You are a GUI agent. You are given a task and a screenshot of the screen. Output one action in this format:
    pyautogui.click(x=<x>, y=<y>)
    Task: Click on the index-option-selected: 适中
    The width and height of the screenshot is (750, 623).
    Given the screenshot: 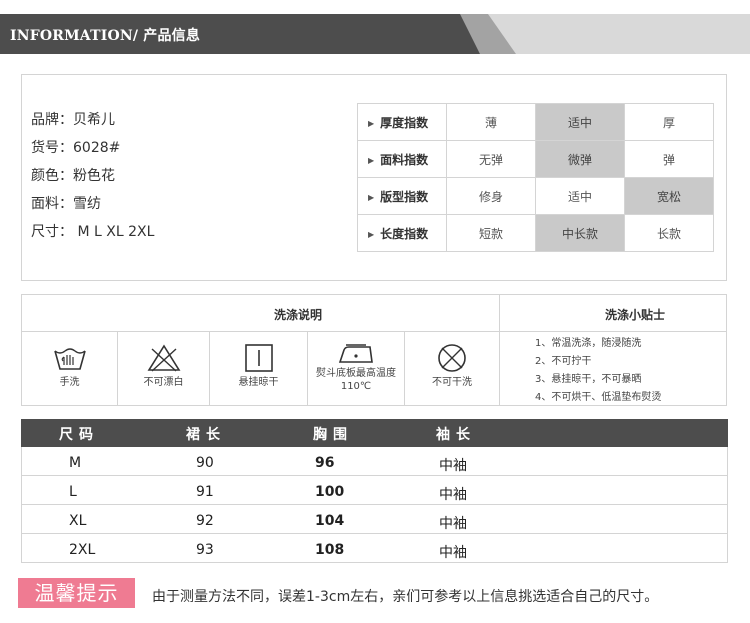 What is the action you would take?
    pyautogui.click(x=580, y=122)
    